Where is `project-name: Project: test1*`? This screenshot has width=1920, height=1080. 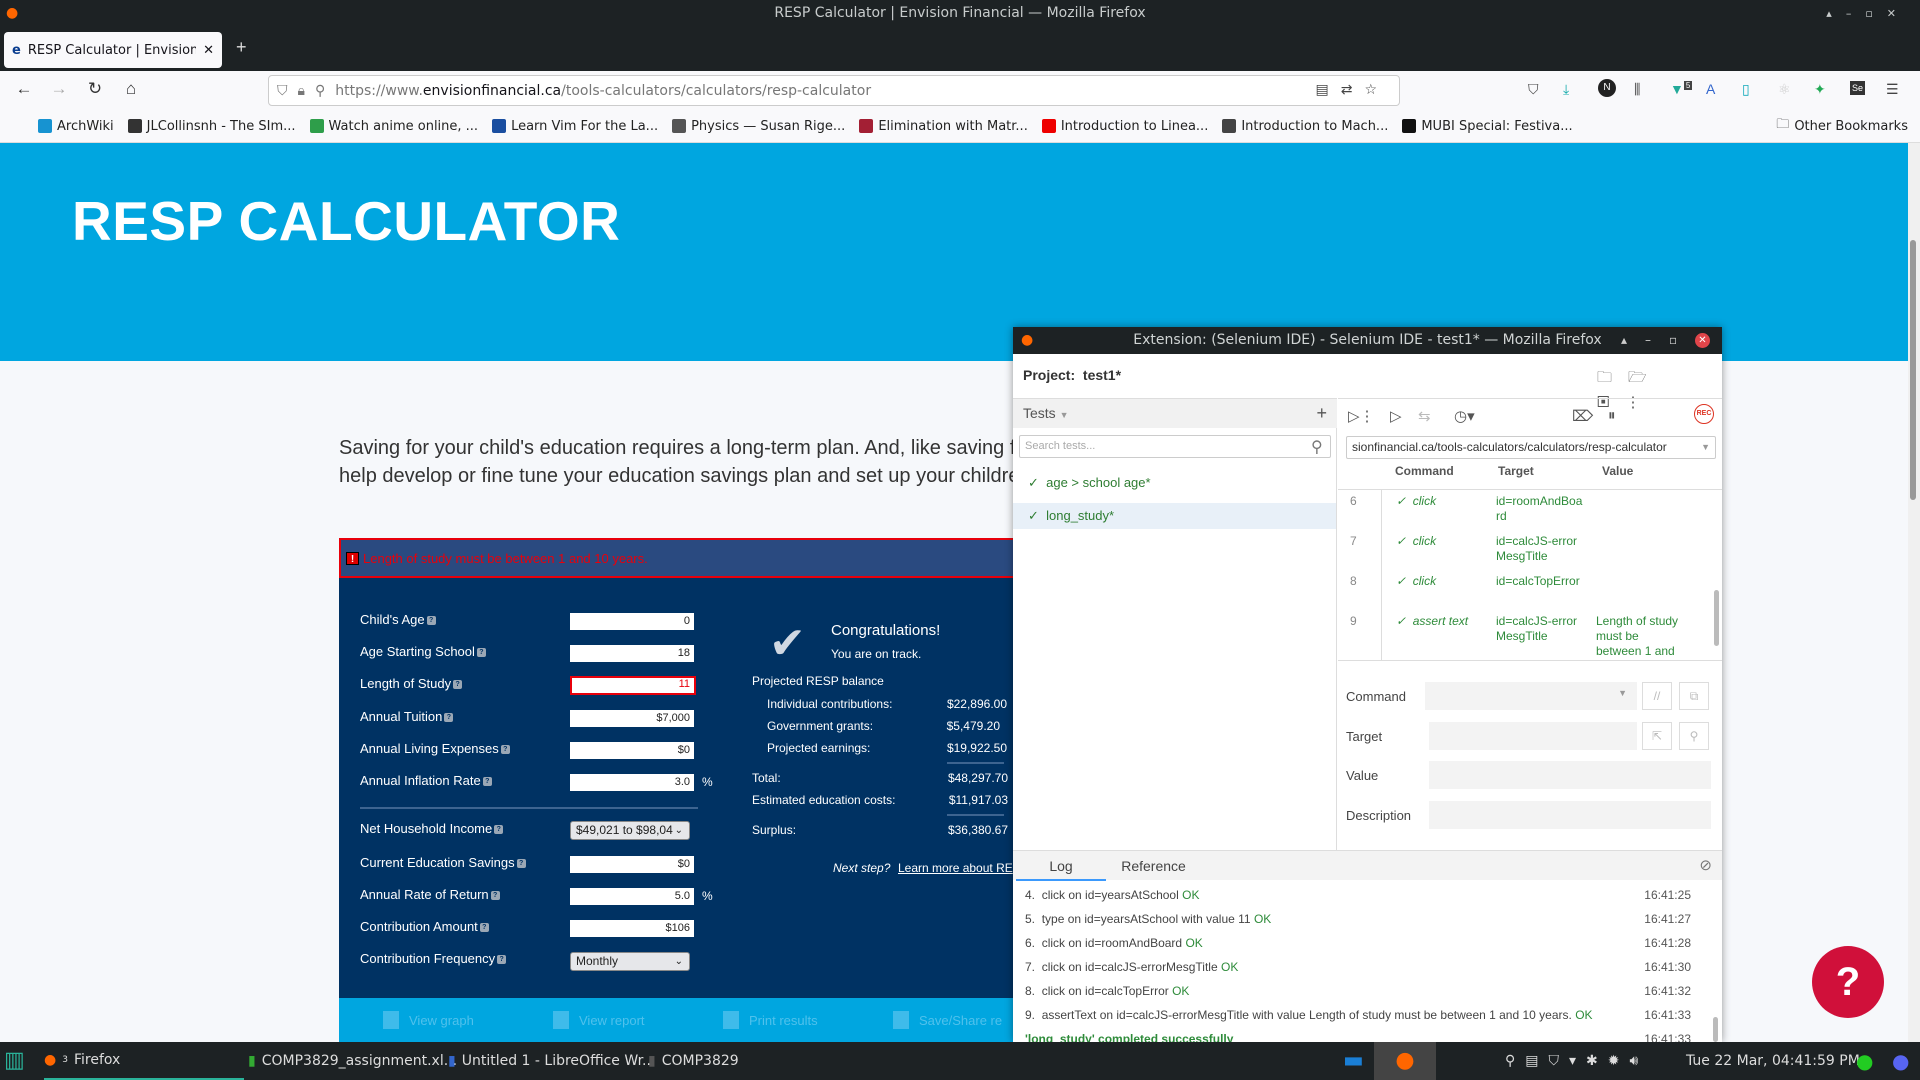
project-name: Project: test1* is located at coordinates (1072, 375).